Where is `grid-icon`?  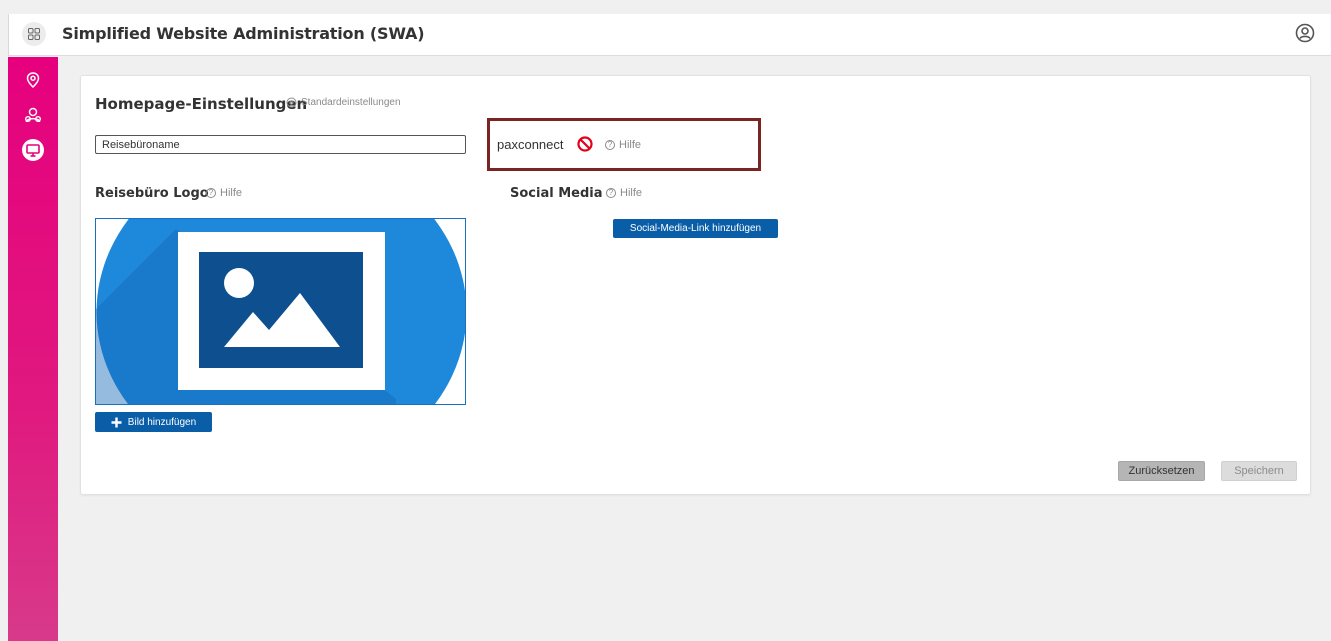
grid-icon is located at coordinates (34, 34).